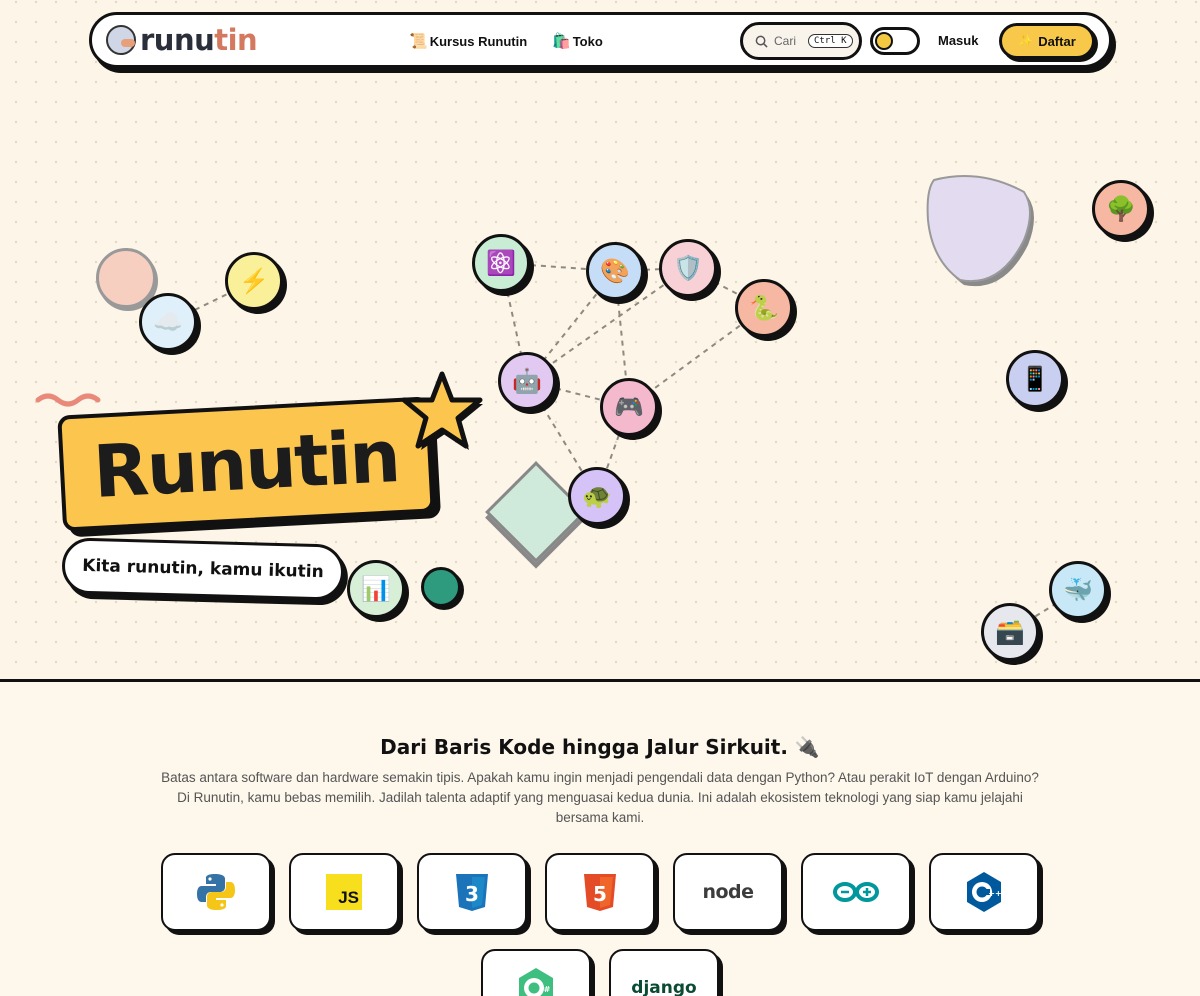 The height and width of the screenshot is (996, 1200). I want to click on chart-bubble: 📊, so click(376, 589).